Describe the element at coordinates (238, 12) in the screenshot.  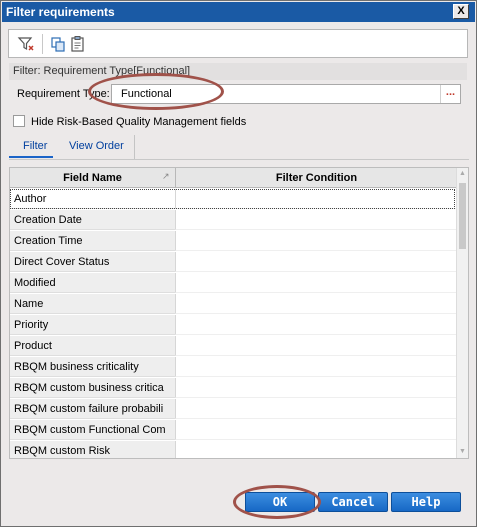
I see `title-bar: Filter requirements X` at that location.